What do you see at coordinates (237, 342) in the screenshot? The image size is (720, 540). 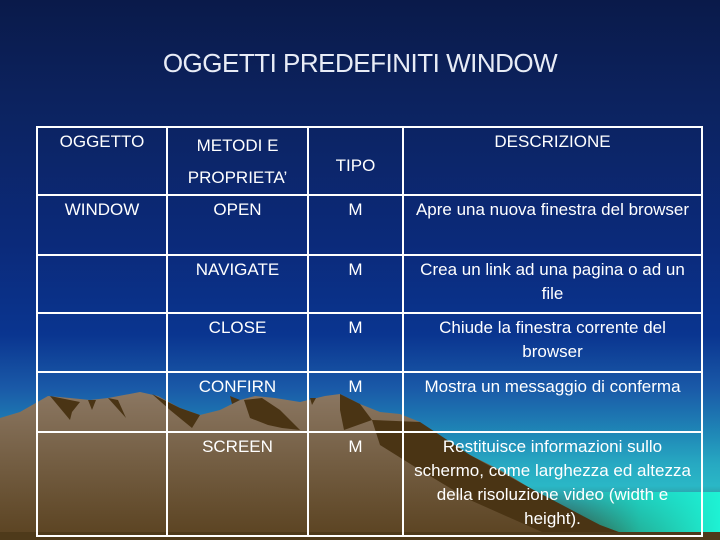 I see `cell-metodo: CLOSE` at bounding box center [237, 342].